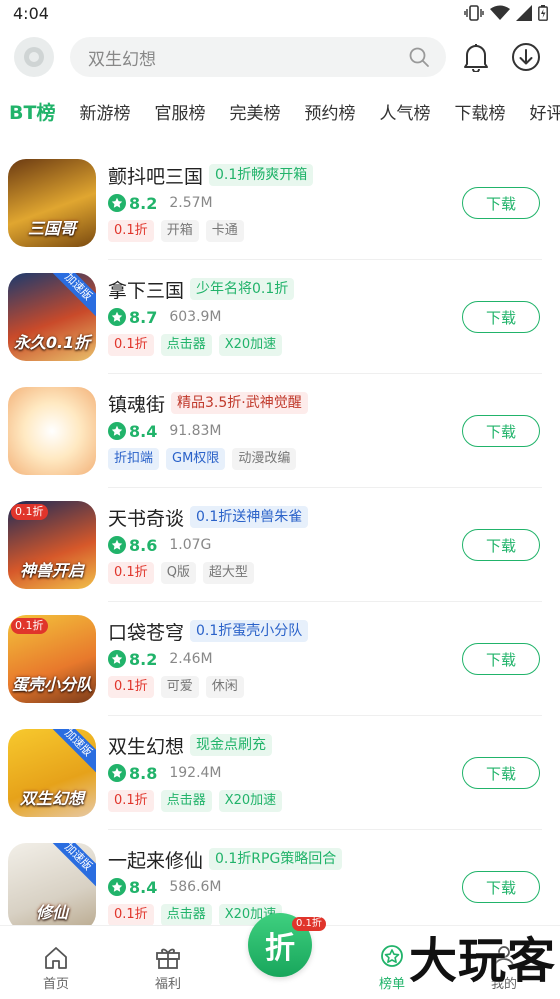 The image size is (560, 999). What do you see at coordinates (52, 545) in the screenshot?
I see `game-icon: 0.1折 神兽开启` at bounding box center [52, 545].